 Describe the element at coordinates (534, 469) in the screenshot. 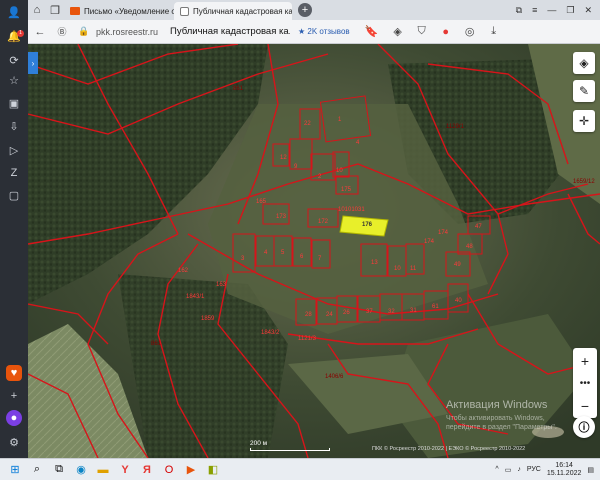

I see `language-indicator: РУС` at that location.